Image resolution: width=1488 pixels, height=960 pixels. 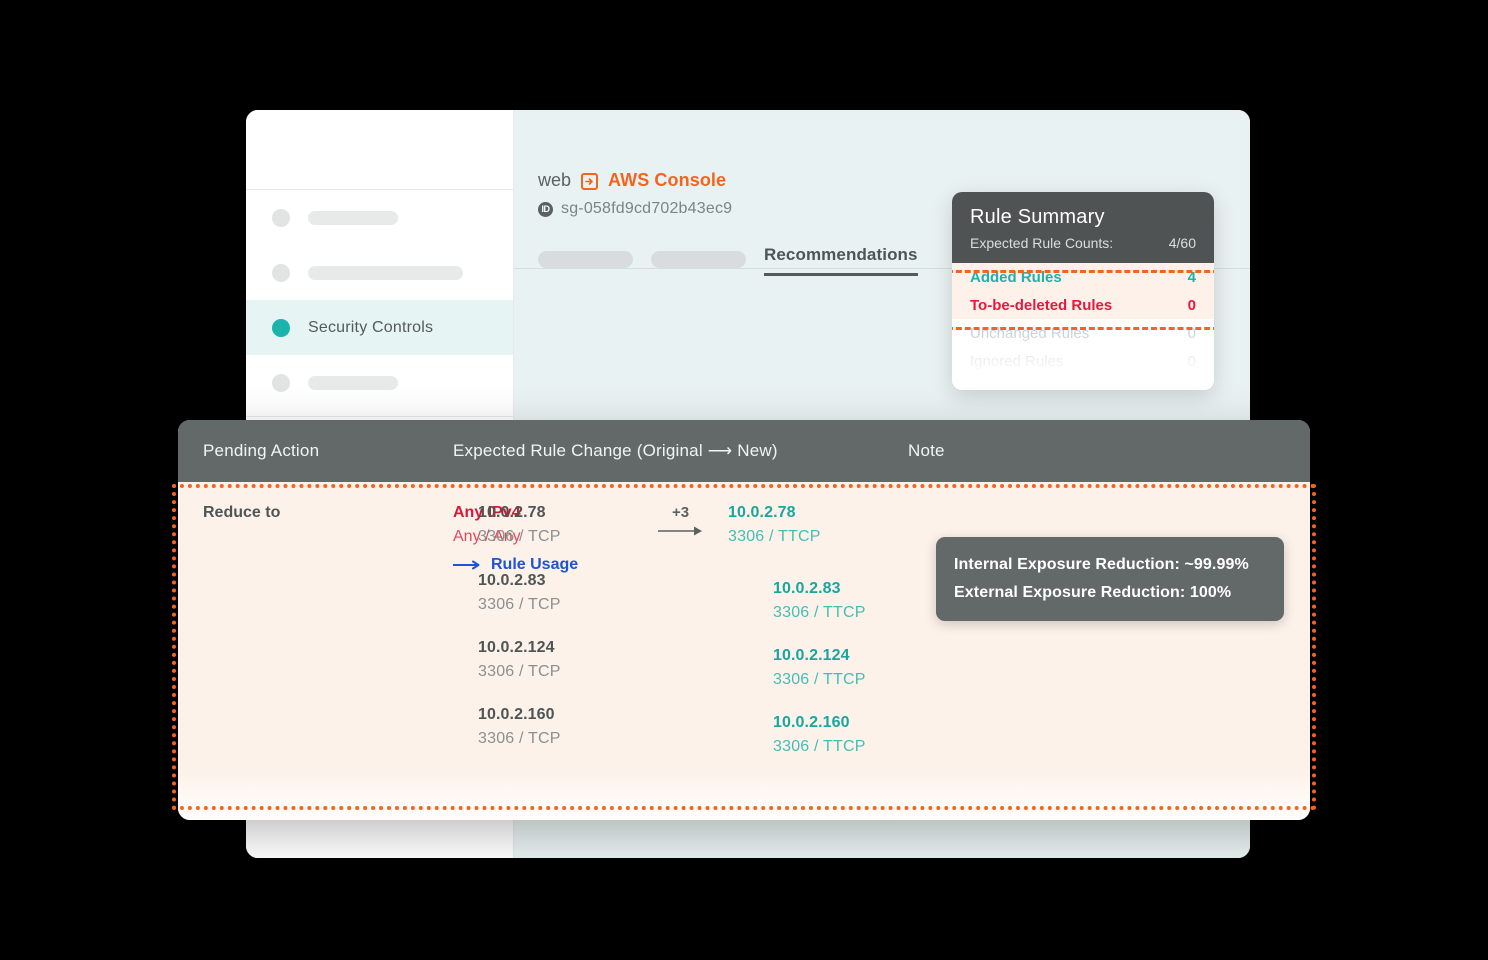 I want to click on summary-row-unchanged-rules: Unchanged Rules 0, so click(x=1083, y=333).